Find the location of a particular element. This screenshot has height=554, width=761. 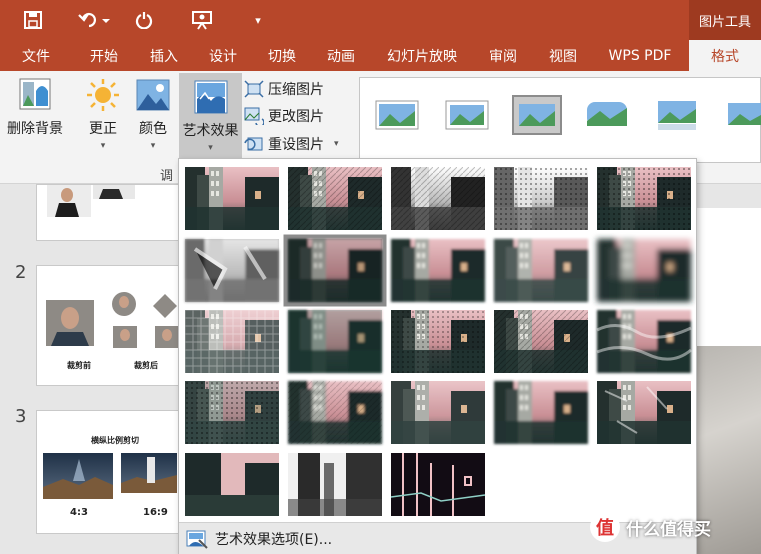

tab-review: 审阅 is located at coordinates (503, 55).